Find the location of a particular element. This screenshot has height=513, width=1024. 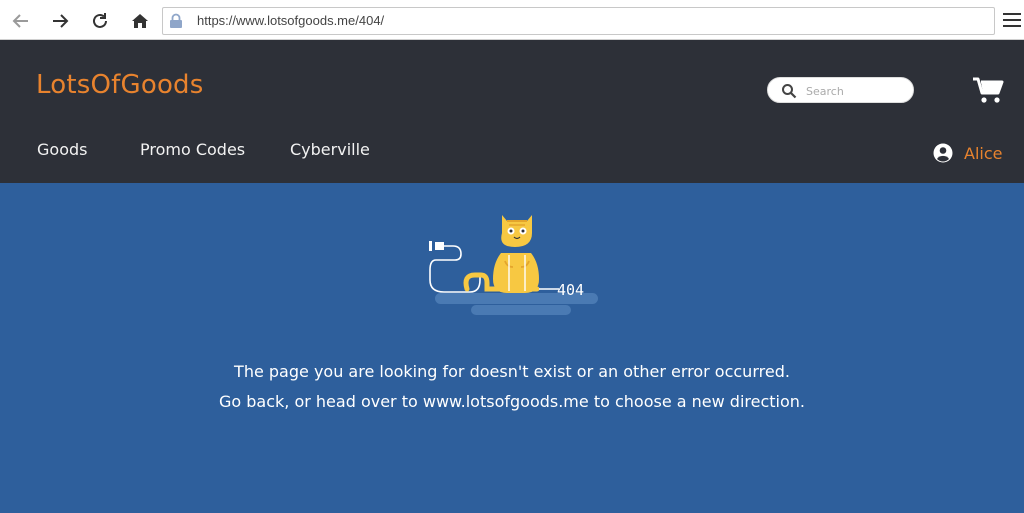

nav-link-cyberville: Cyberville is located at coordinates (330, 149).